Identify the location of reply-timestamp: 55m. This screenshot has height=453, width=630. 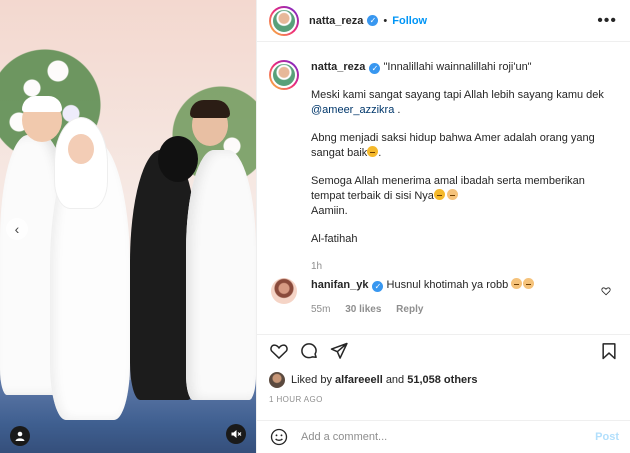
(320, 309).